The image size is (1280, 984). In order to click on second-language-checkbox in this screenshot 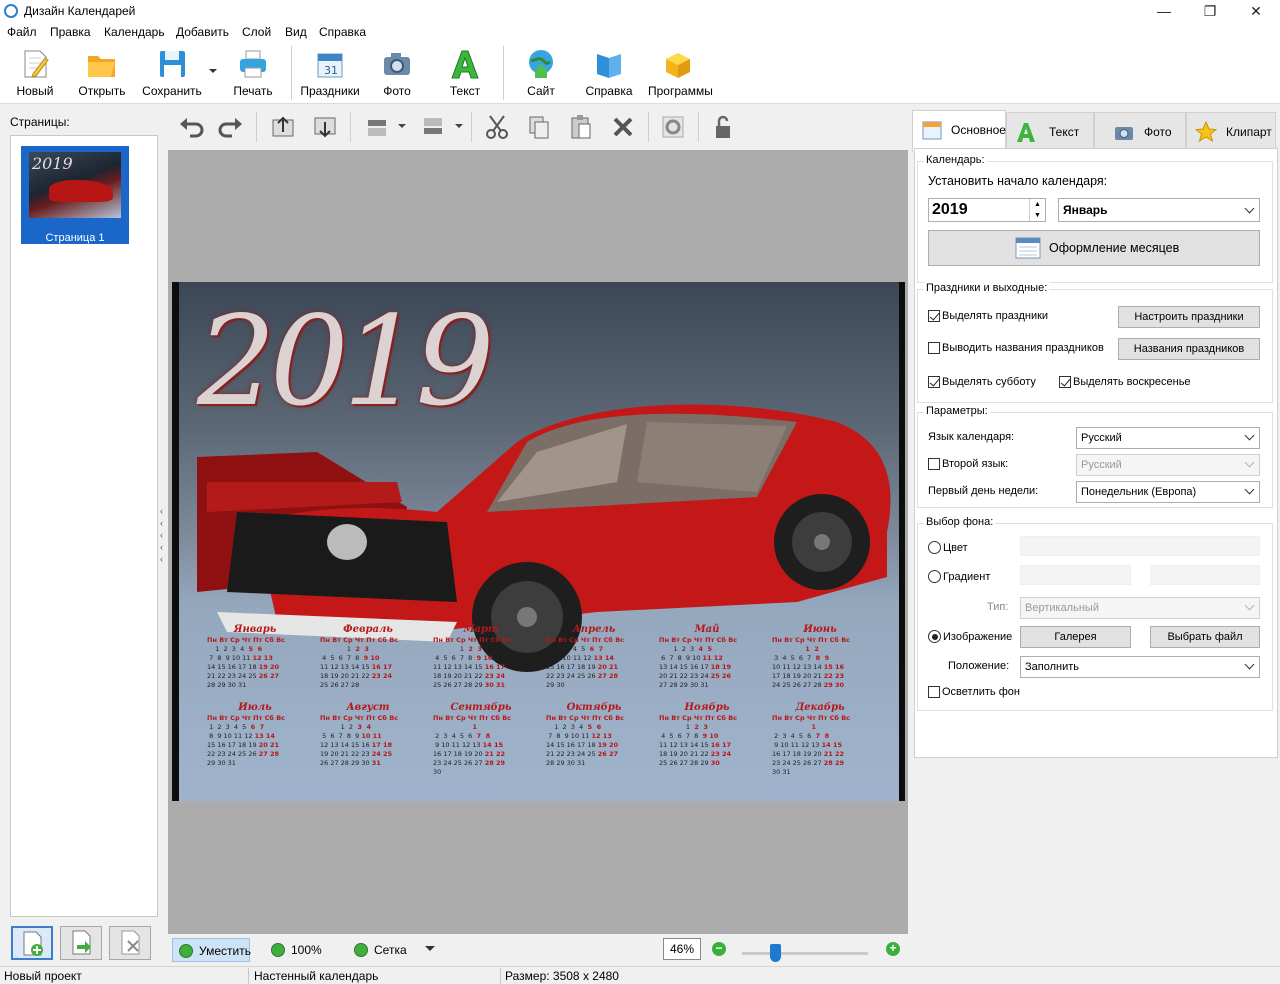, I will do `click(934, 464)`.